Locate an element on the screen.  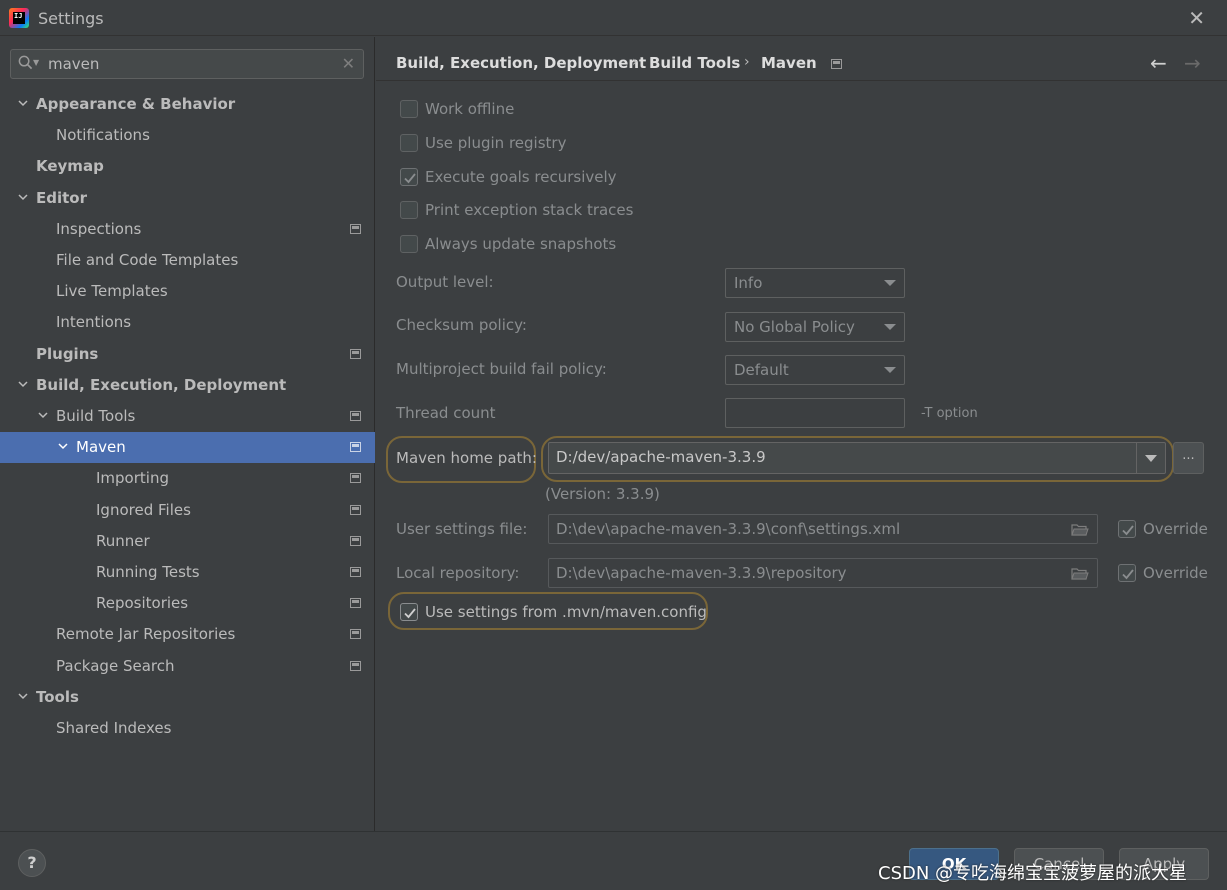
local-repository-input: D:\dev\apache-maven-3.3.9\repository is located at coordinates (823, 573).